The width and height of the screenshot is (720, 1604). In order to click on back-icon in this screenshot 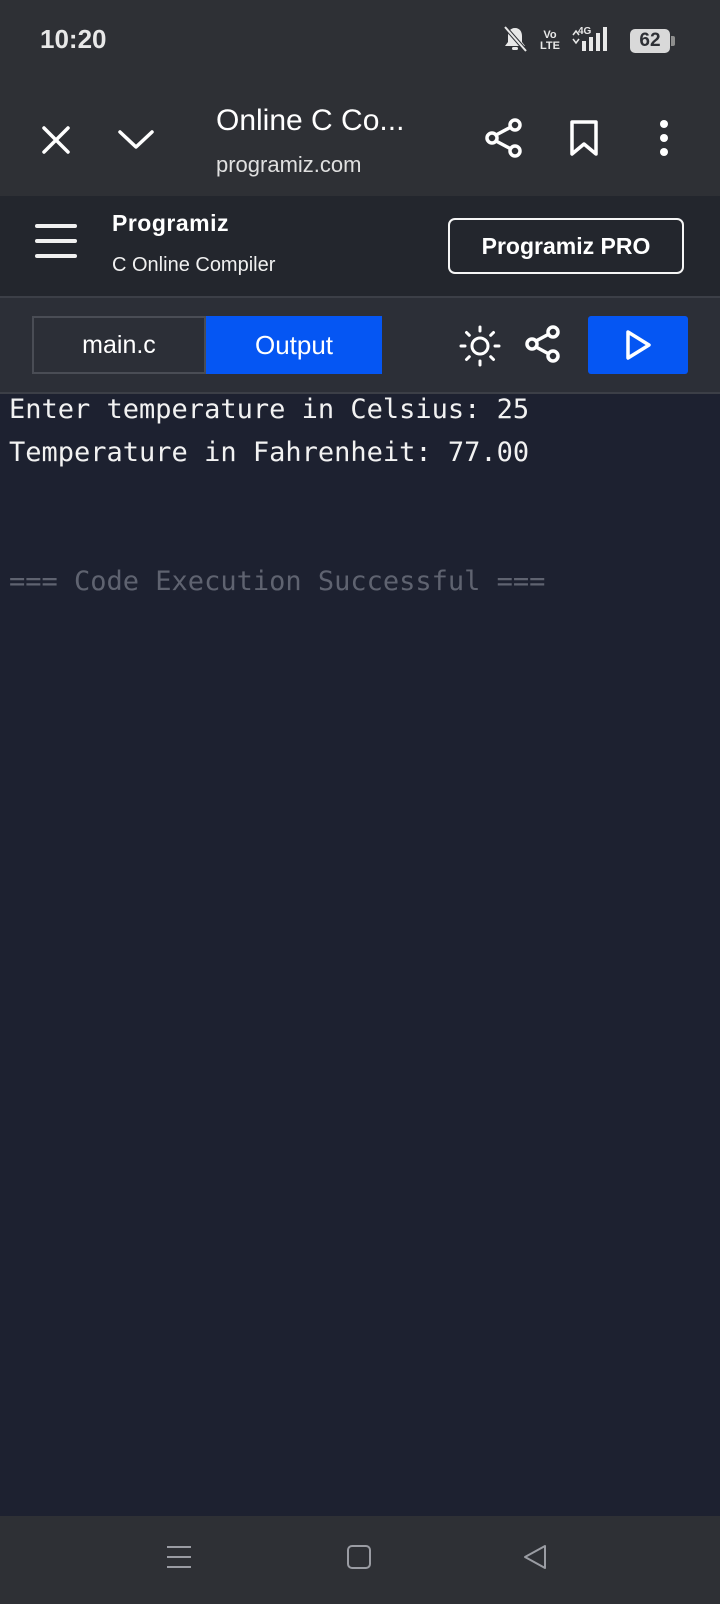, I will do `click(535, 1557)`.